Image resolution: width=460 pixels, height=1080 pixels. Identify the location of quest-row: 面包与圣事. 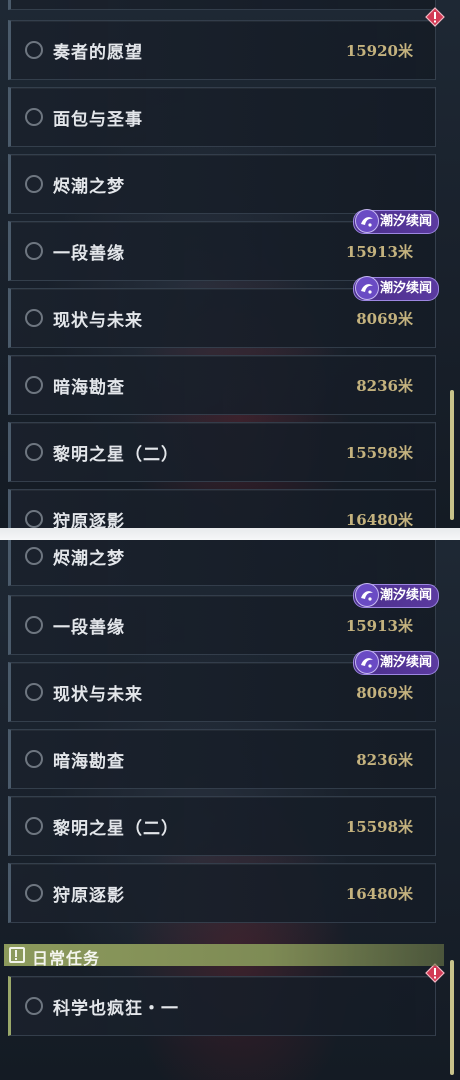
(222, 117).